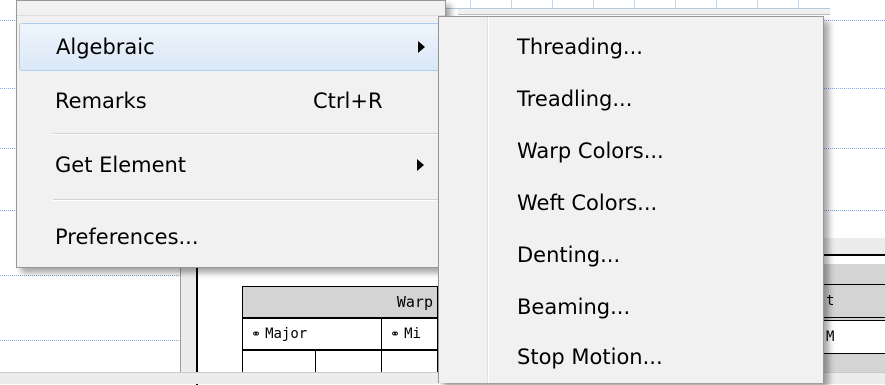 This screenshot has width=885, height=385. I want to click on menu-previous-items-edge, so click(231, 8).